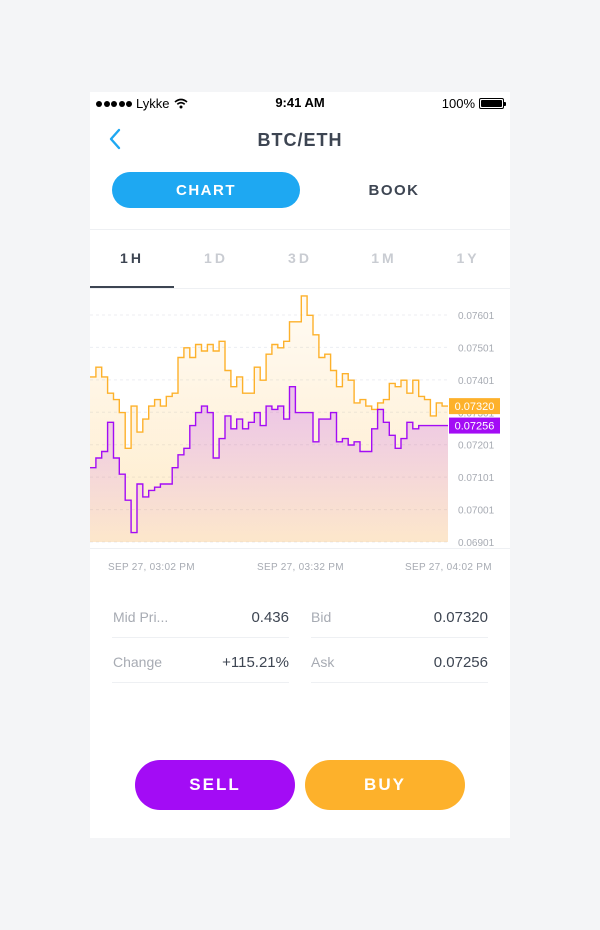 The width and height of the screenshot is (600, 930). Describe the element at coordinates (216, 258) in the screenshot. I see `timeframe-1d: 1D` at that location.